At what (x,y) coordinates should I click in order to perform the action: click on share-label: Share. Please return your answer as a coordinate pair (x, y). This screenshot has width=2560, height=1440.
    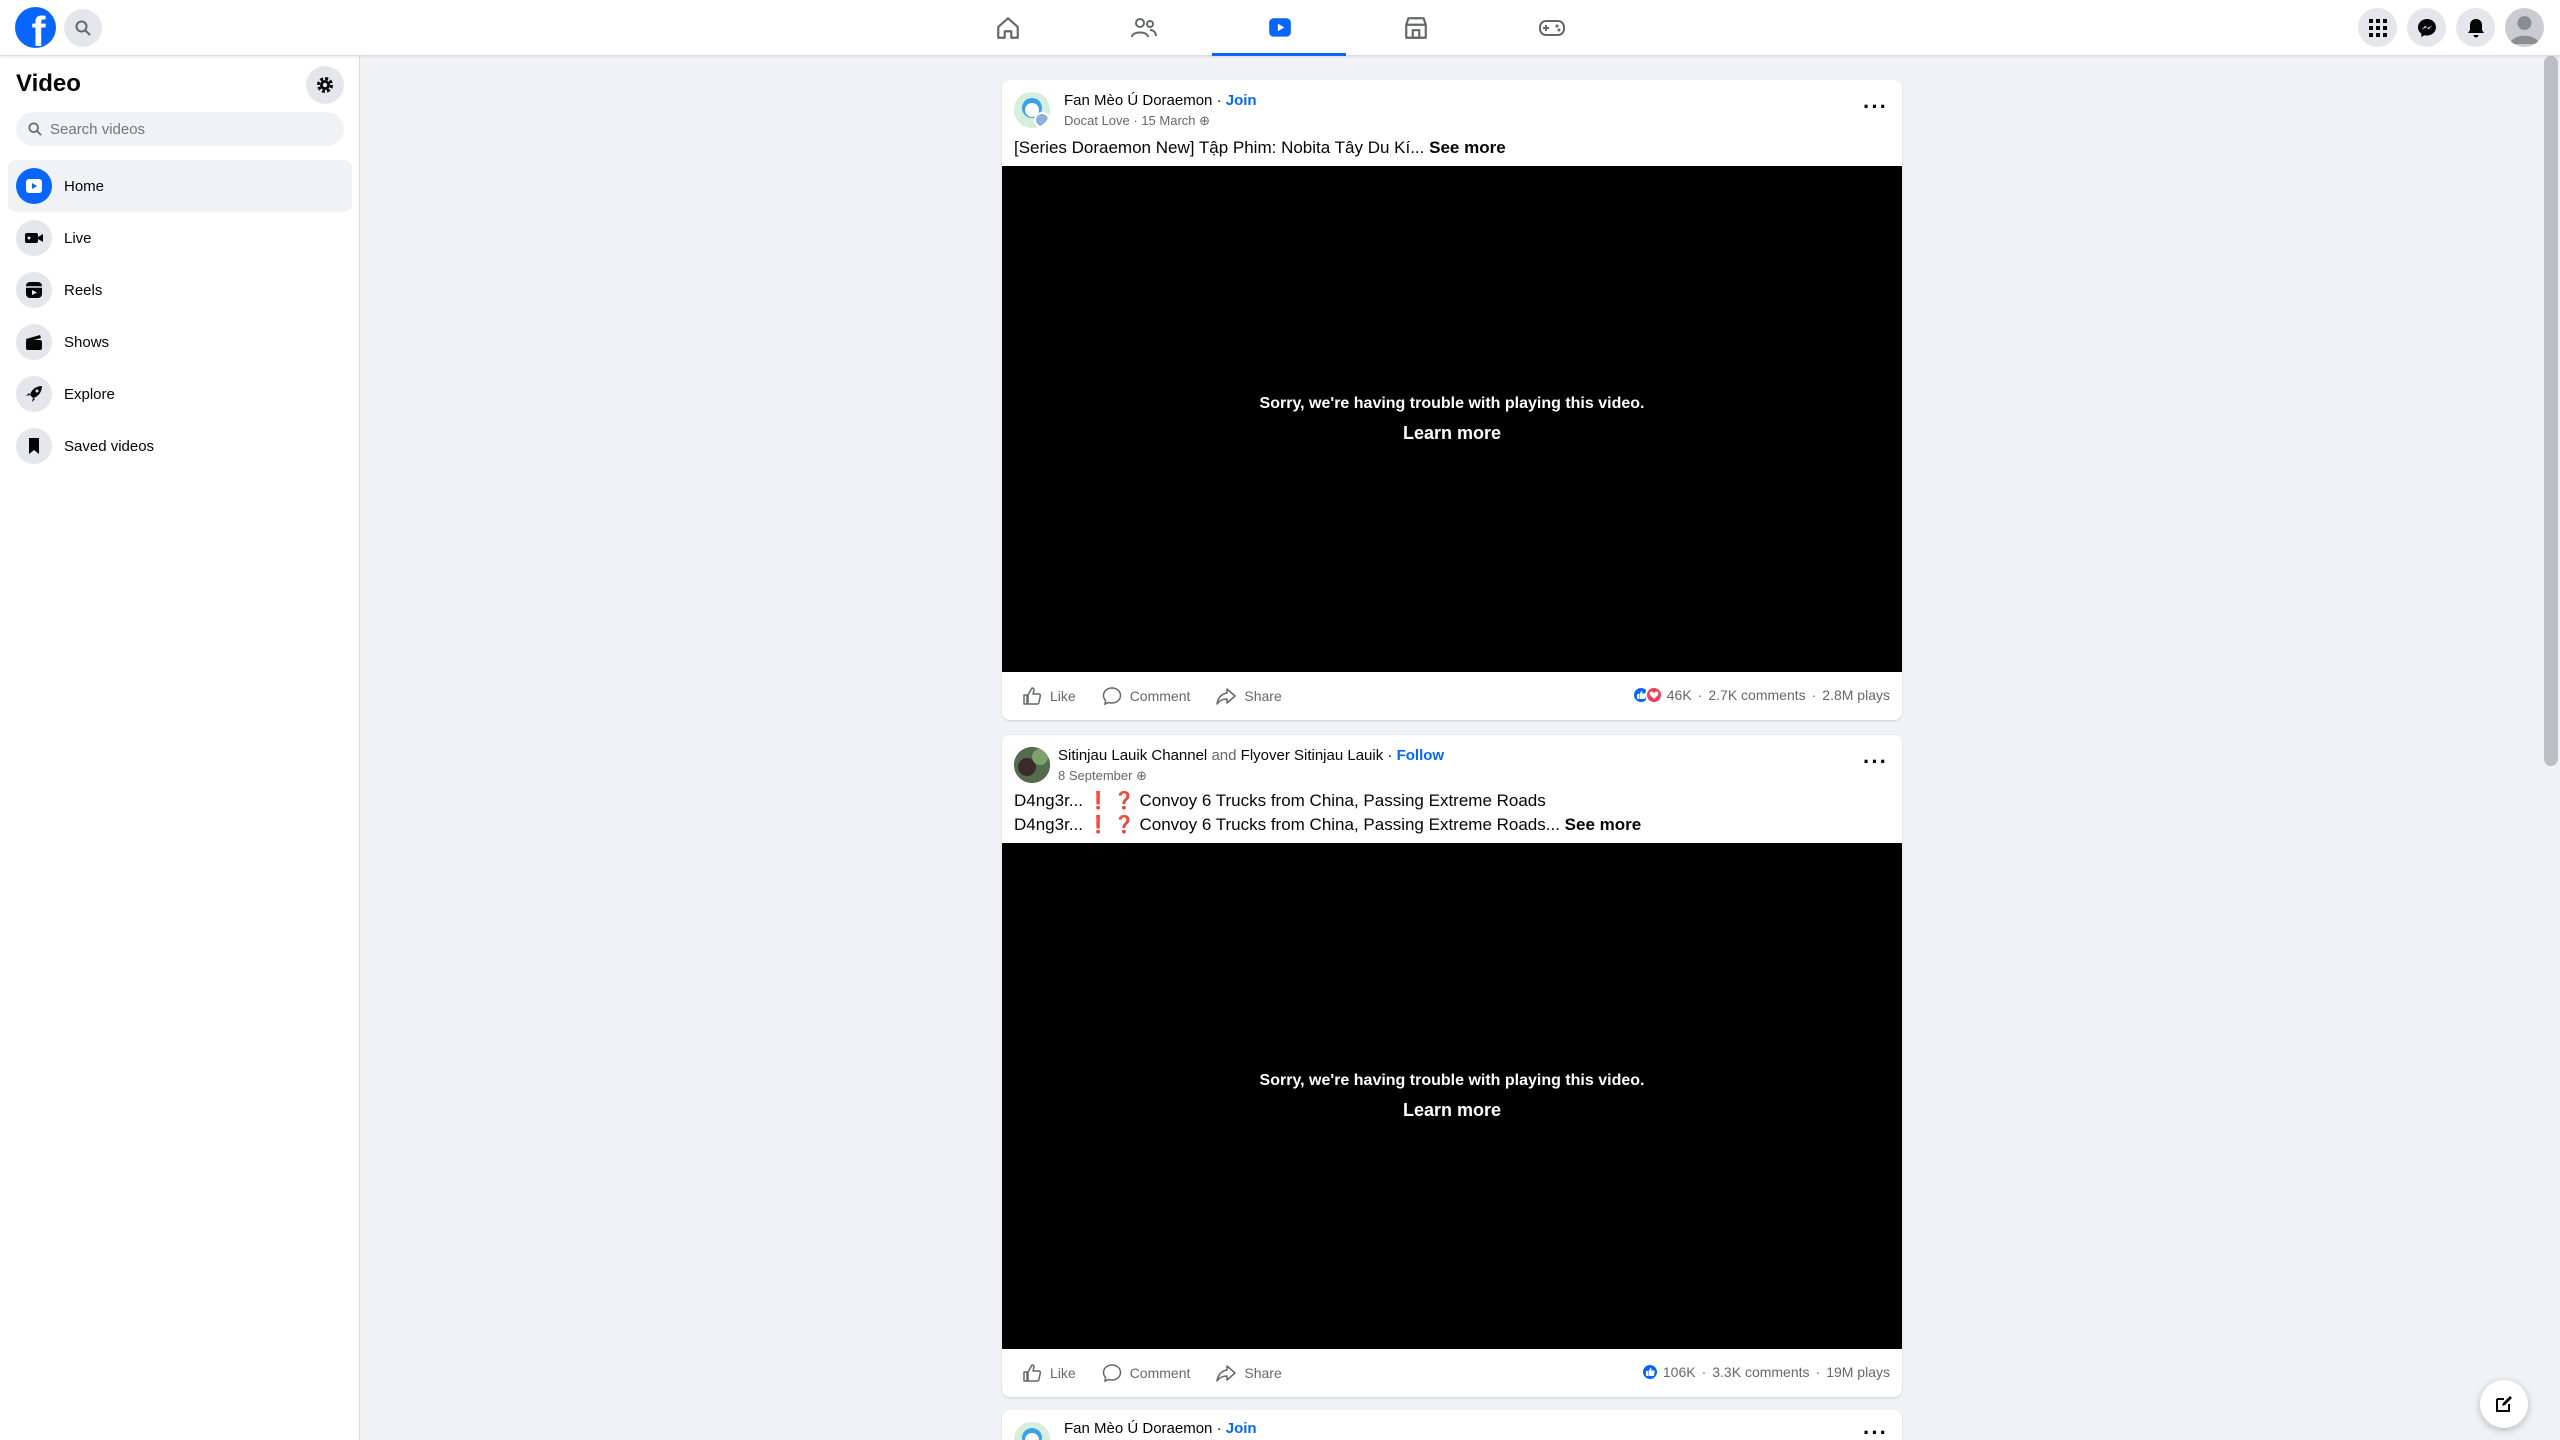
    Looking at the image, I should click on (1263, 696).